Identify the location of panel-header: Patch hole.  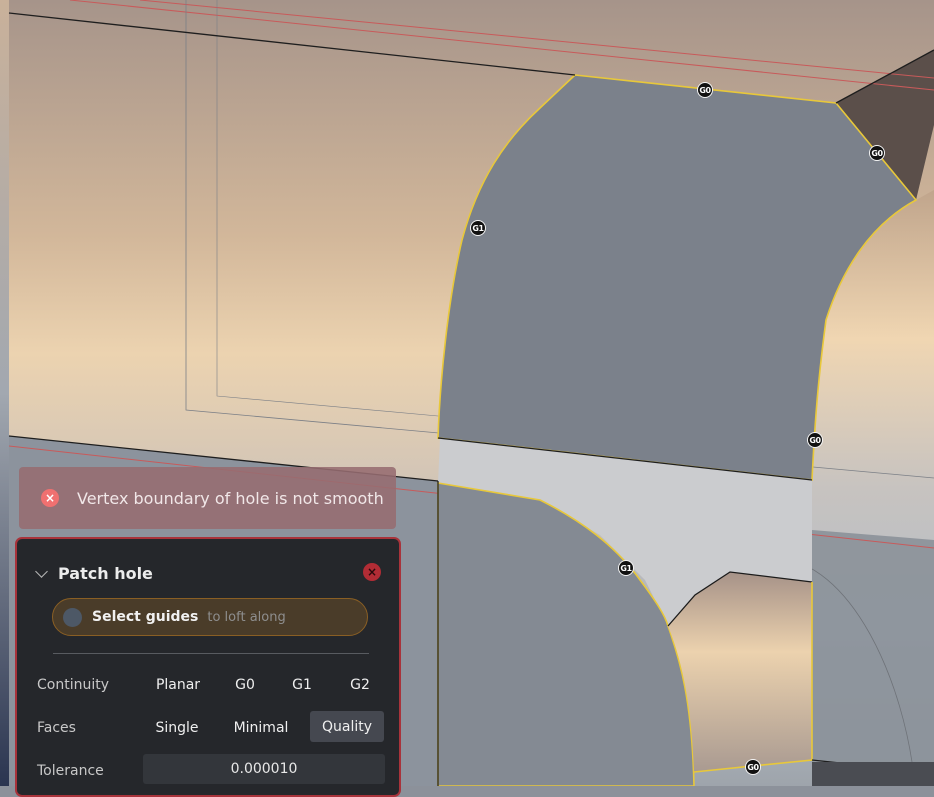
(94, 573).